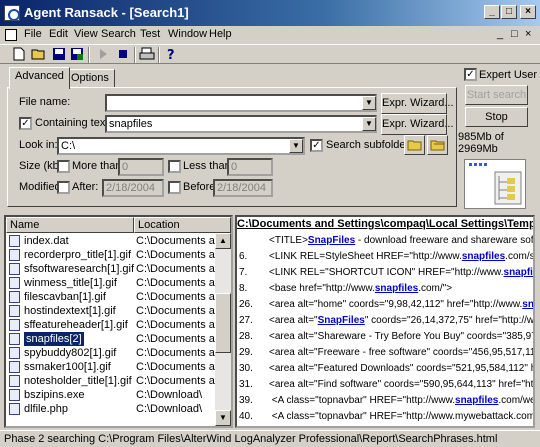 This screenshot has height=447, width=540. Describe the element at coordinates (12, 13) in the screenshot. I see `app-icon` at that location.